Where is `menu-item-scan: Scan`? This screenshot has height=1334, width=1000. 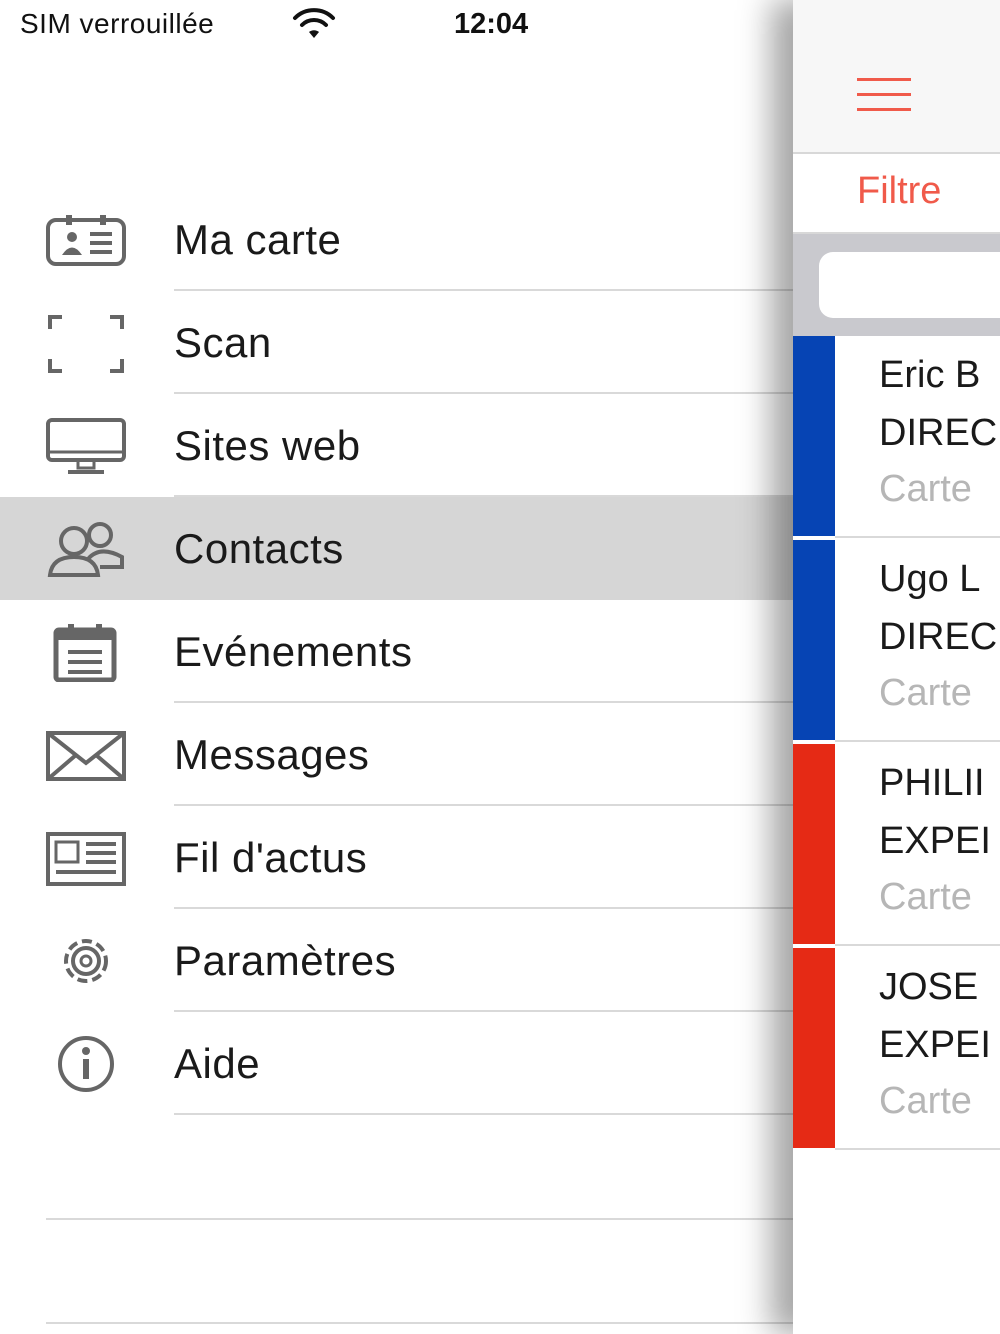 menu-item-scan: Scan is located at coordinates (396, 342).